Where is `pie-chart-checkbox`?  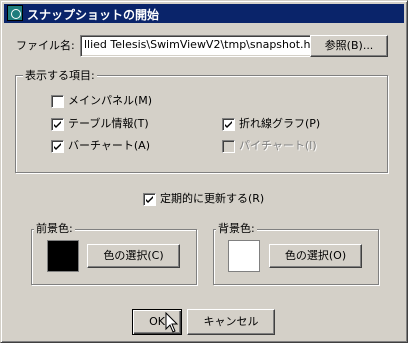
pie-chart-checkbox is located at coordinates (228, 146).